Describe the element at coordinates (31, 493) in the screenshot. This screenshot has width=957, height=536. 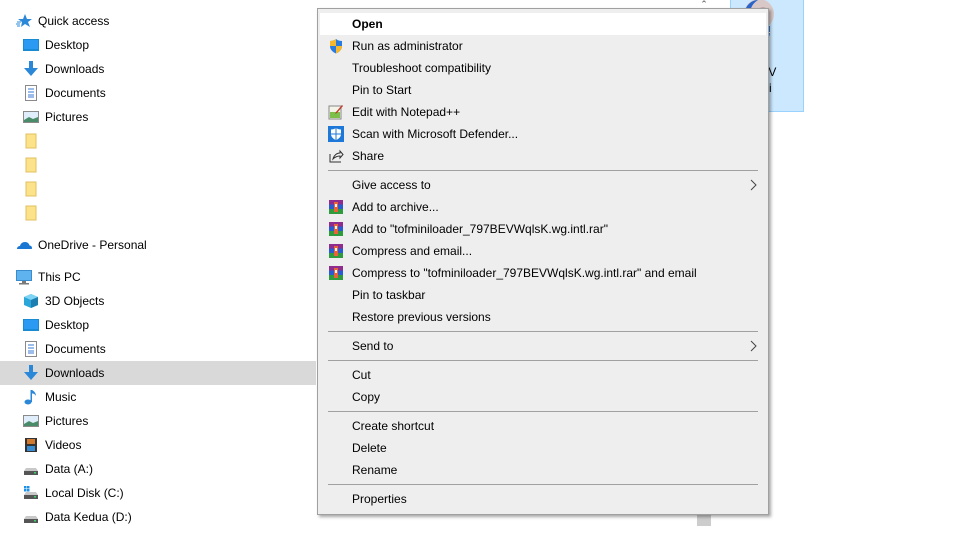
I see `windows-drive-icon` at that location.